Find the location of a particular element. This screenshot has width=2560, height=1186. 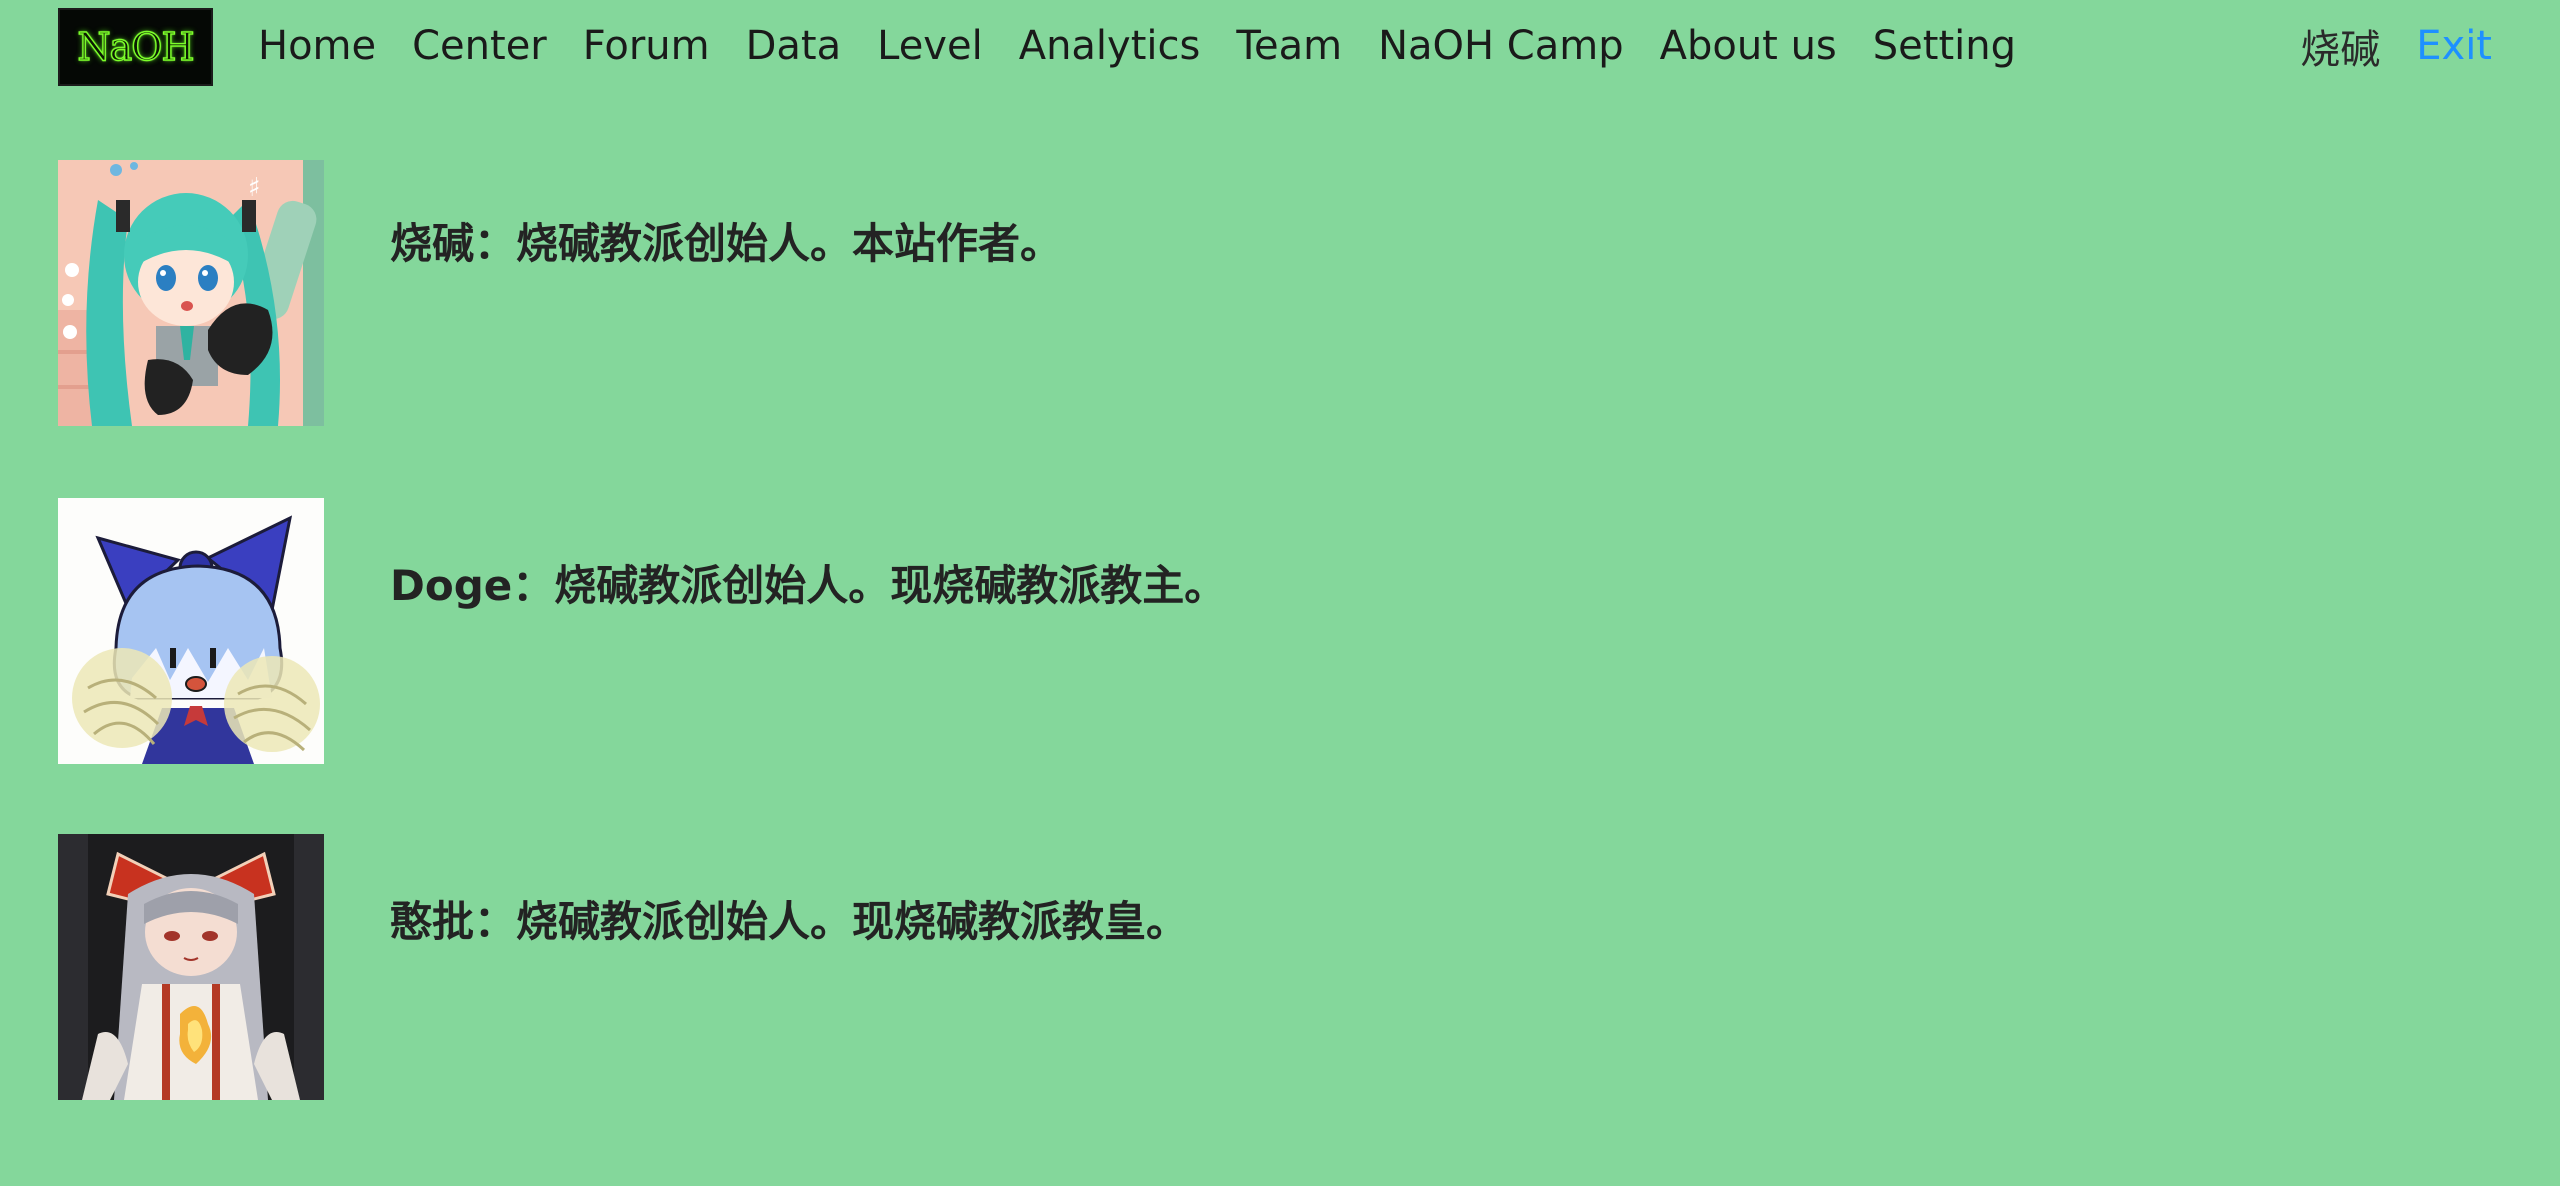

member-avatar: ♯ is located at coordinates (191, 293).